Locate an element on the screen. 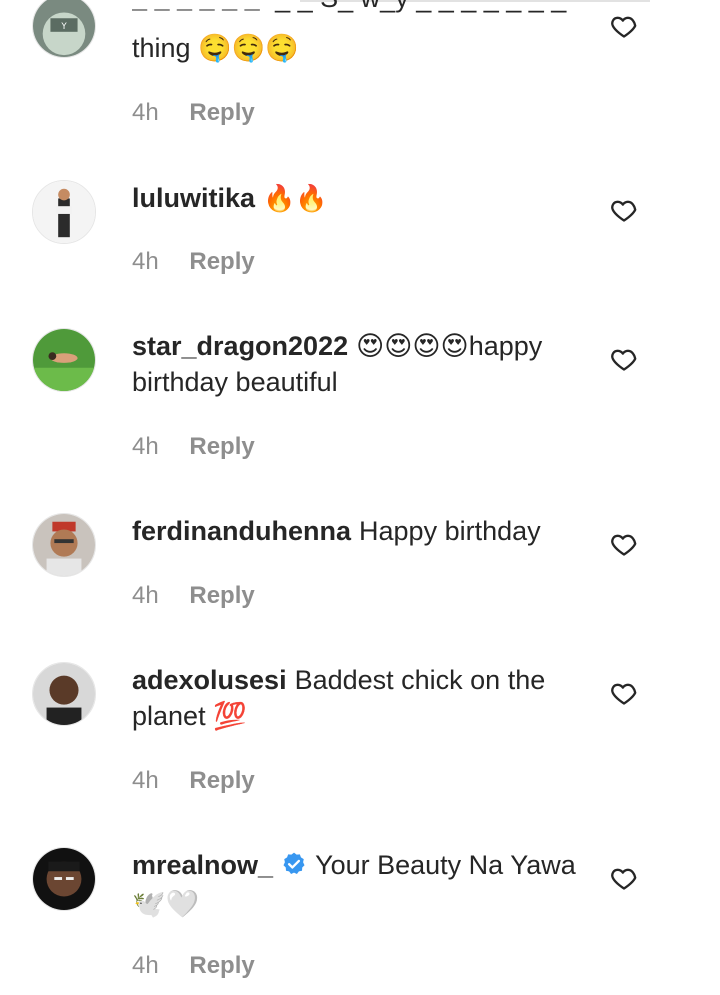 This screenshot has height=995, width=720. svg-text: Y is located at coordinates (63, 27).